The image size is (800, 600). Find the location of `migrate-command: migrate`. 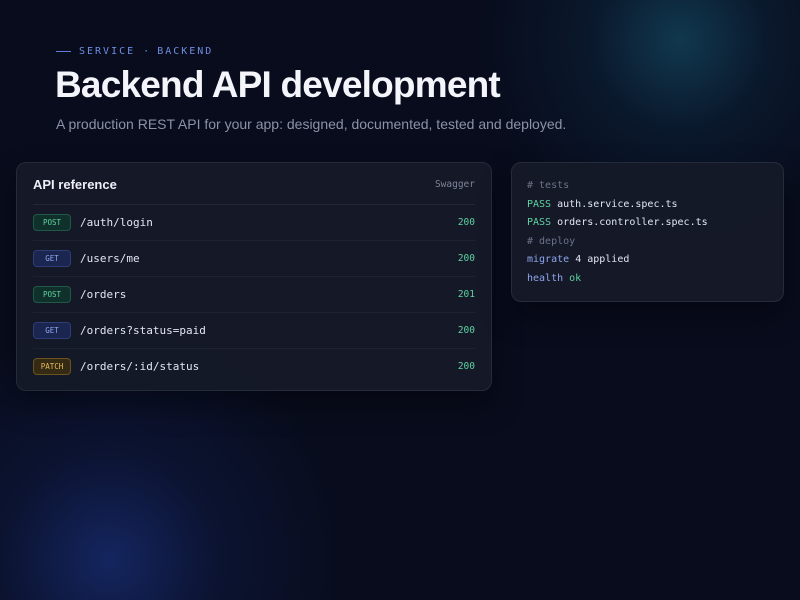

migrate-command: migrate is located at coordinates (548, 260).